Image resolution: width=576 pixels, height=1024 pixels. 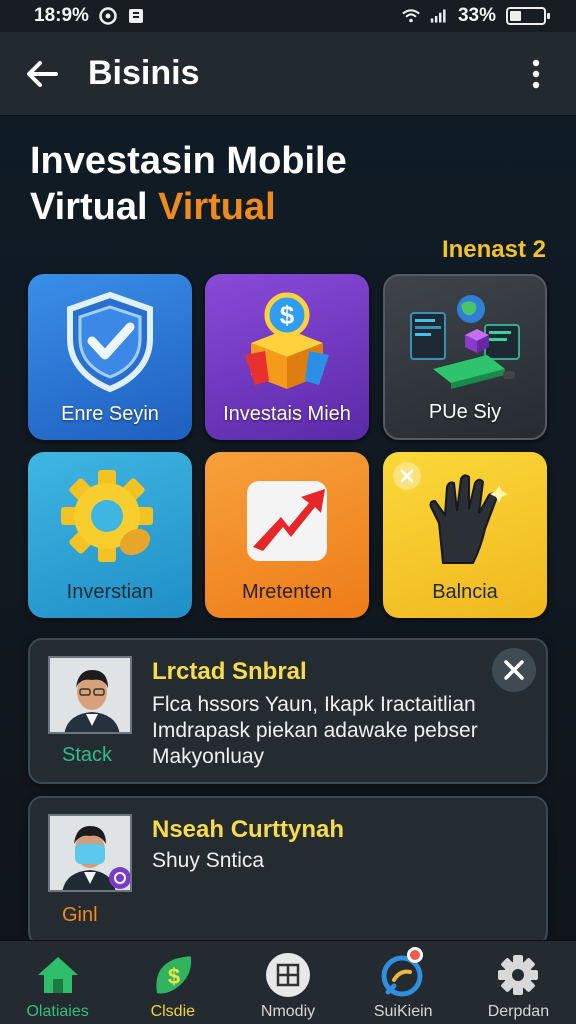 What do you see at coordinates (80, 915) in the screenshot?
I see `user-tag: Ginl` at bounding box center [80, 915].